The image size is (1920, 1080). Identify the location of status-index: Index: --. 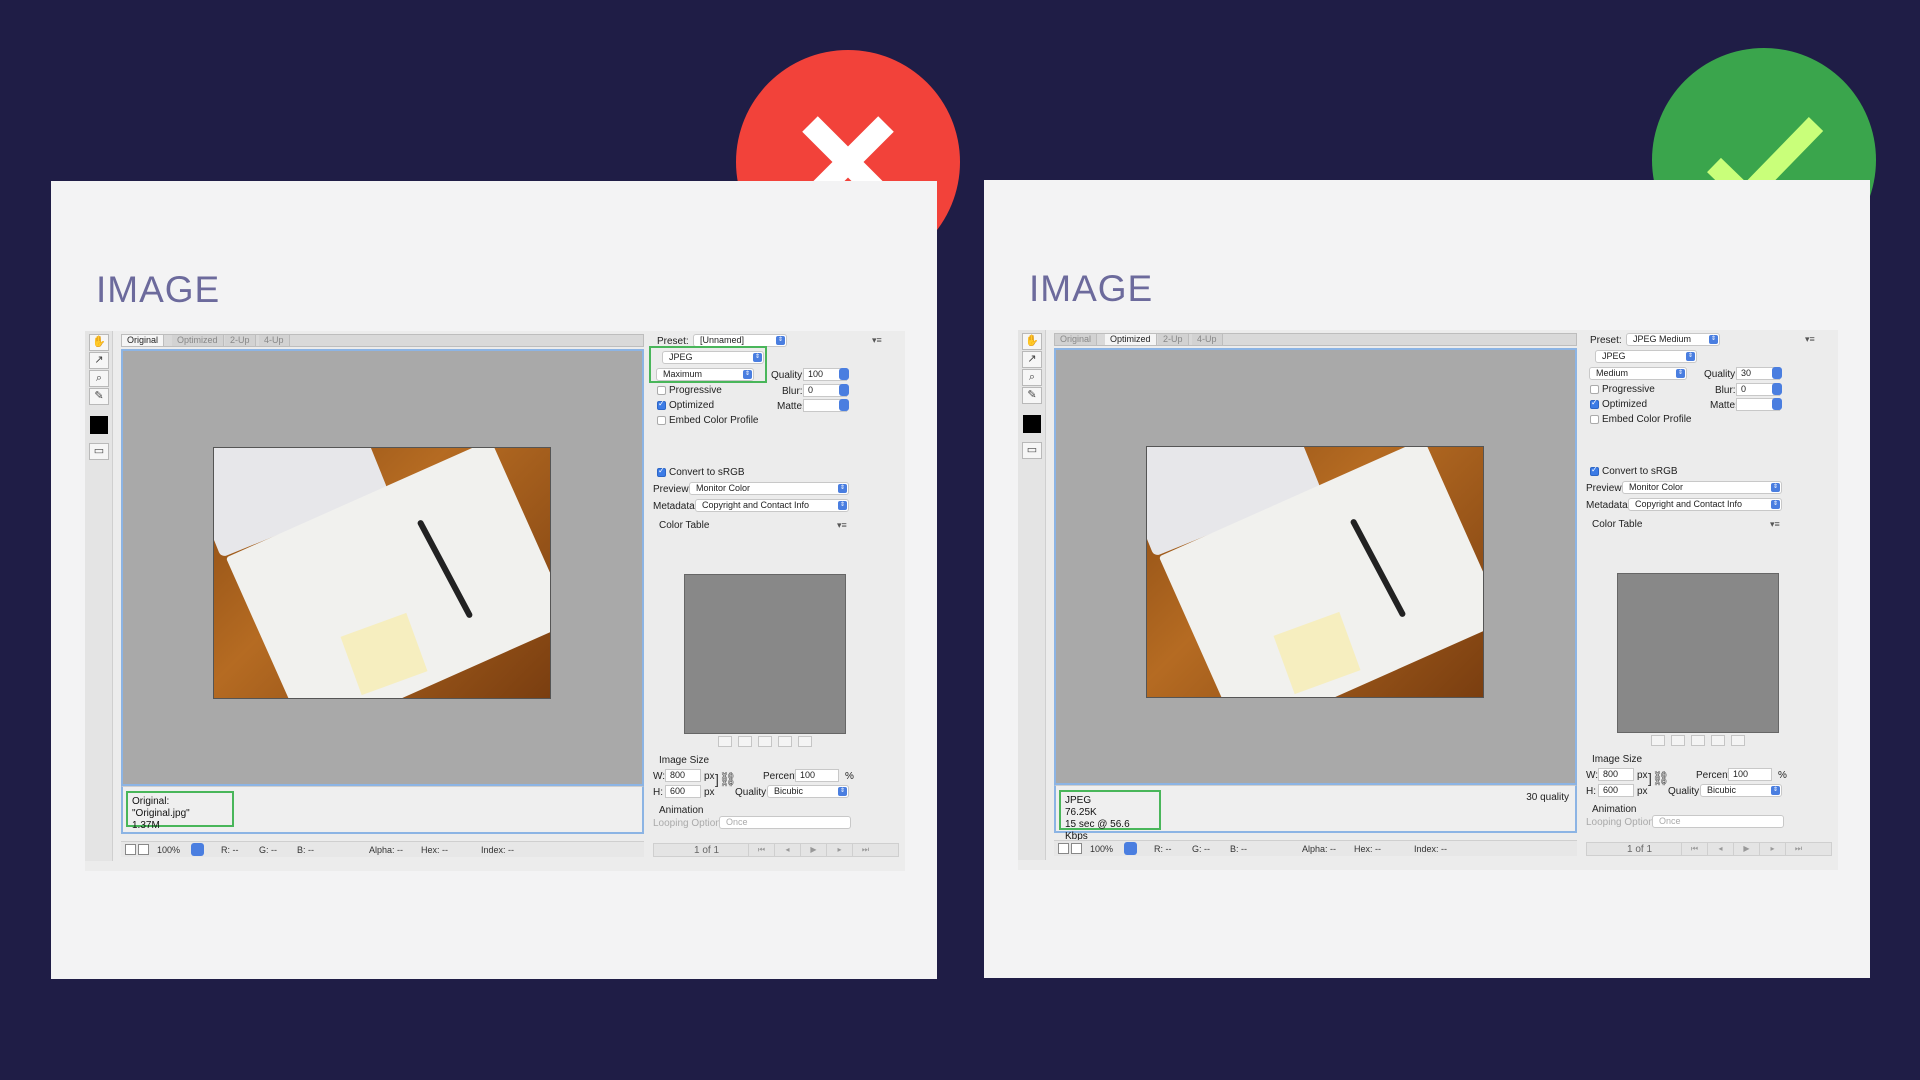
(498, 850).